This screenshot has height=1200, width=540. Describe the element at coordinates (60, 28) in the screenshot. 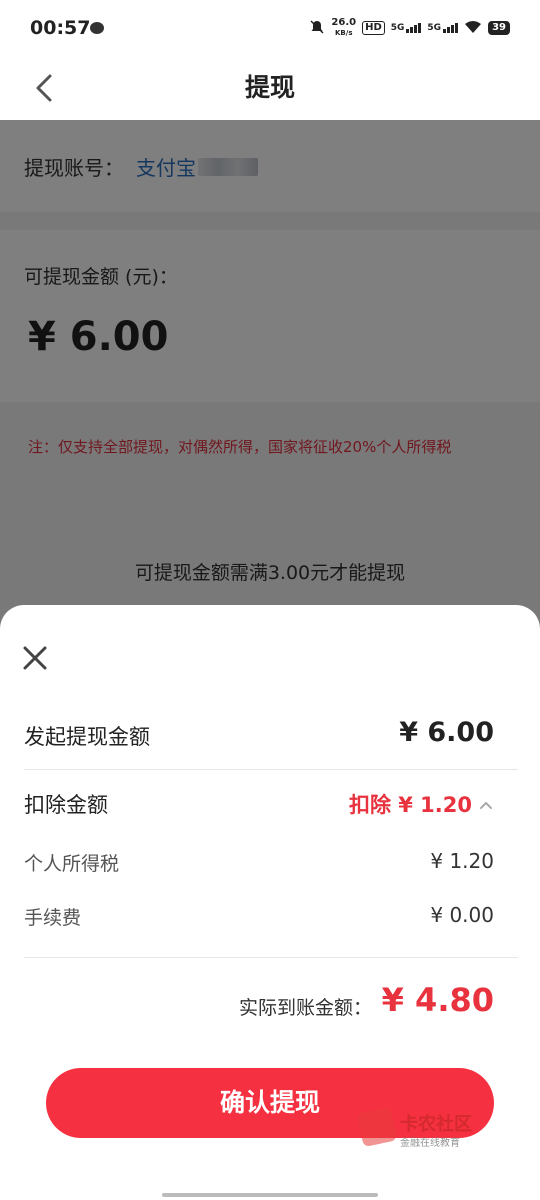

I see `status-time: 00:57` at that location.